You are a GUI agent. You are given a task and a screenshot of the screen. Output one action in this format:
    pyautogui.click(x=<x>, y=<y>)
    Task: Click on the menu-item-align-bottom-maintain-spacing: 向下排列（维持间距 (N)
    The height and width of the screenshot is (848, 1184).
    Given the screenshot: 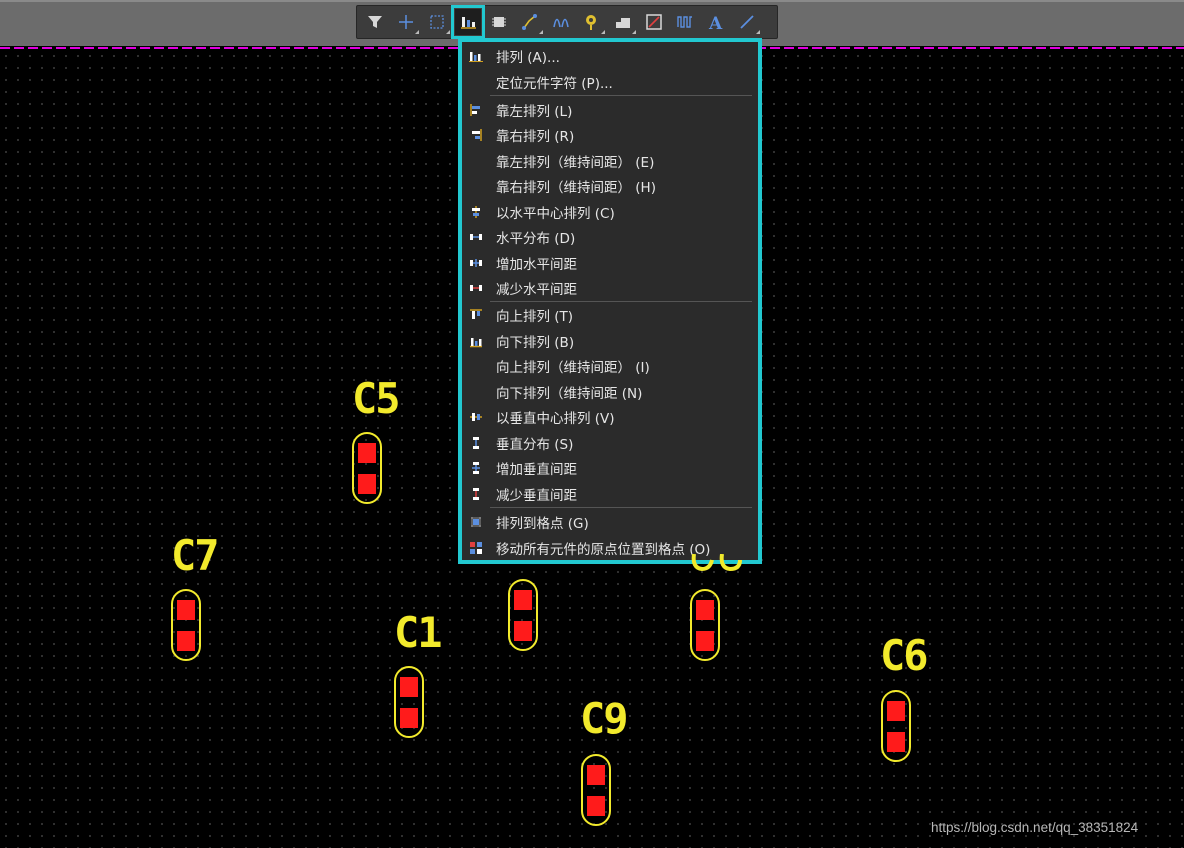 What is the action you would take?
    pyautogui.click(x=610, y=391)
    